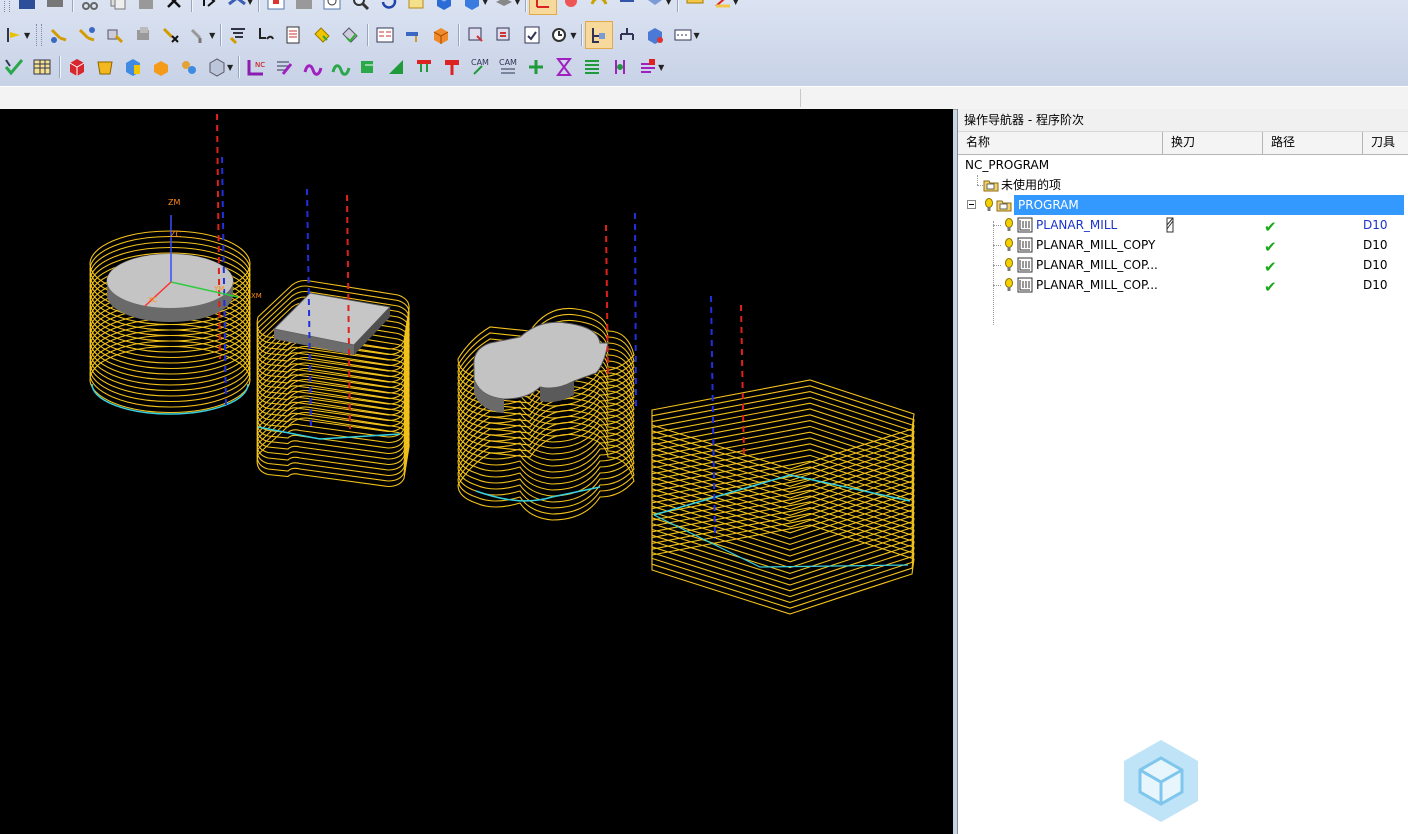  What do you see at coordinates (322, 35) in the screenshot?
I see `machining-method-view-icon` at bounding box center [322, 35].